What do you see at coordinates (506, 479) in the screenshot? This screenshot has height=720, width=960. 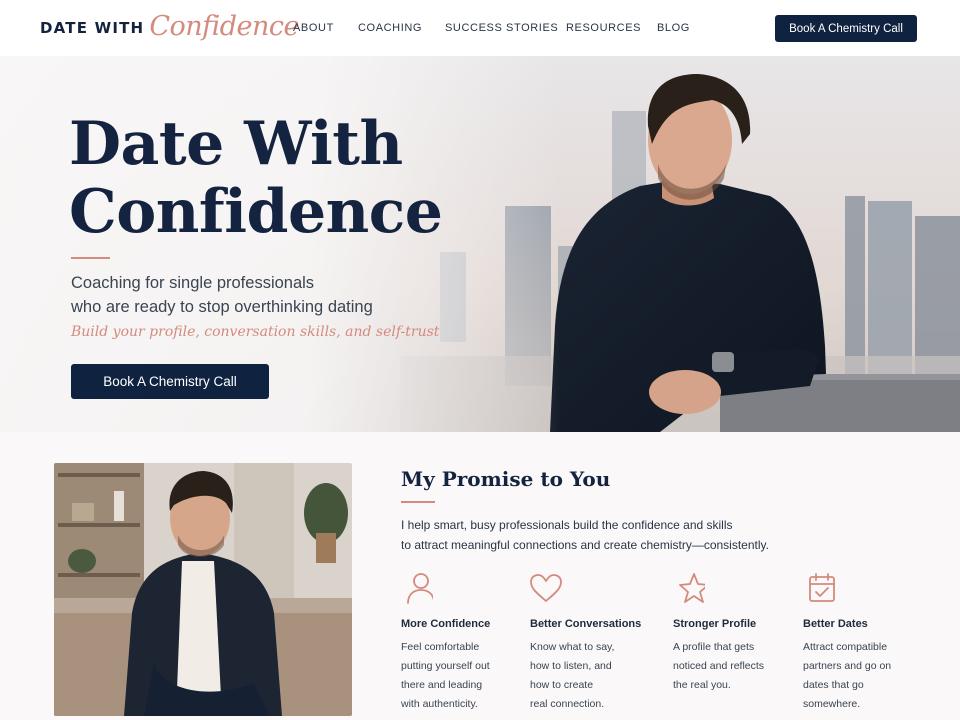 I see `promise-title: My Promise to You` at bounding box center [506, 479].